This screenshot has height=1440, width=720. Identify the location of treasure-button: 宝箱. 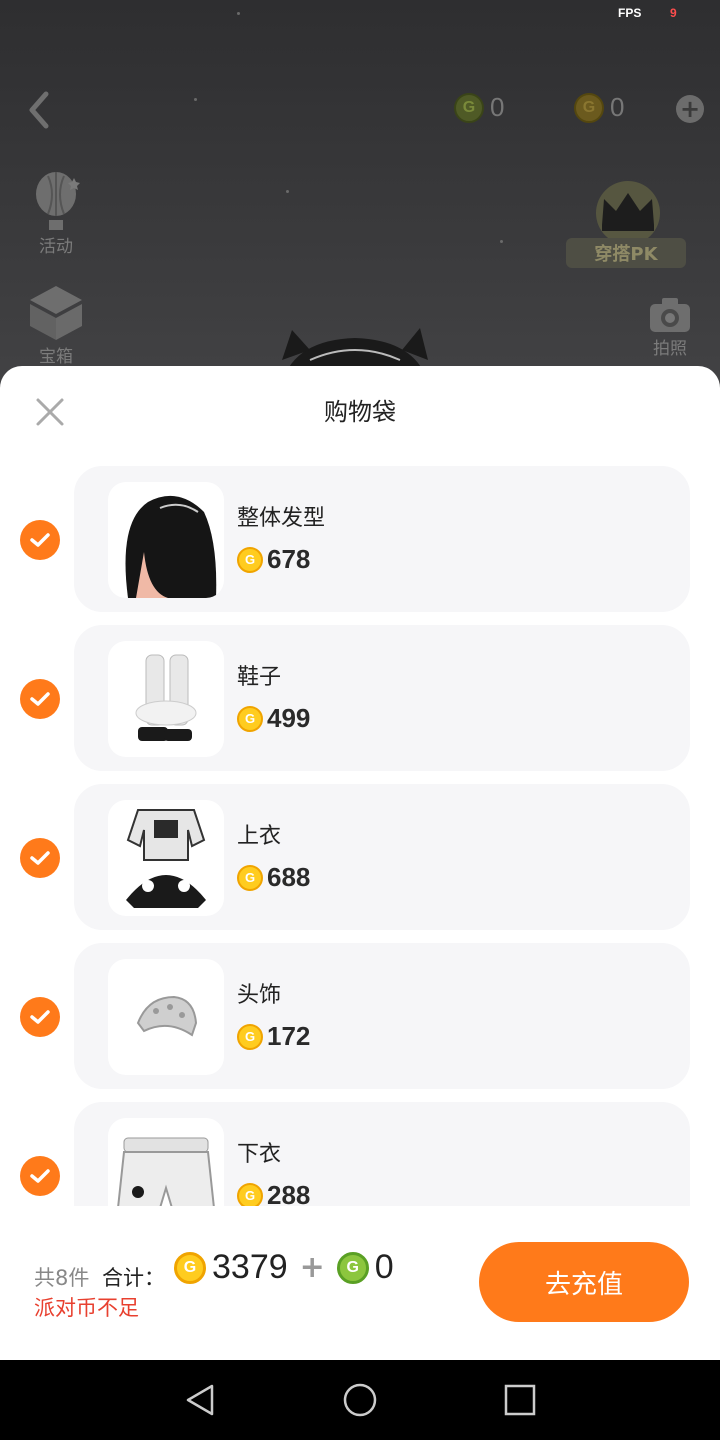
(56, 324).